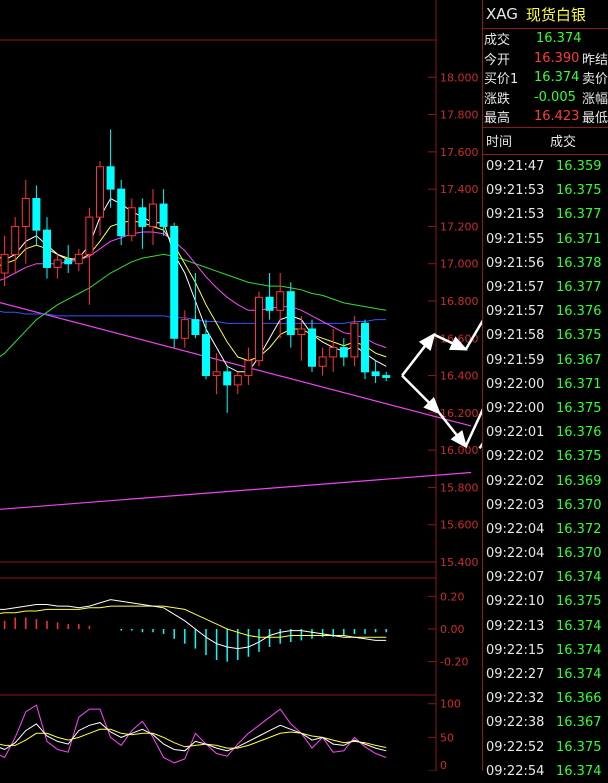  Describe the element at coordinates (545, 360) in the screenshot. I see `tick-row: 09:21:5916.367` at that location.